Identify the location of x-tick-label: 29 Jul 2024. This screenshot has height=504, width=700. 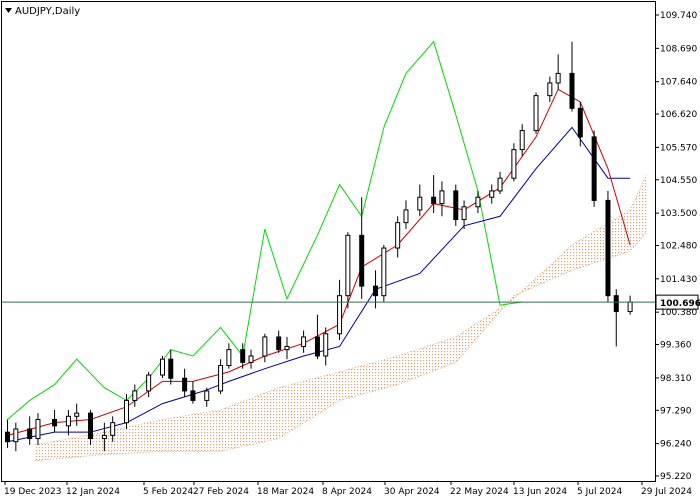
(666, 492).